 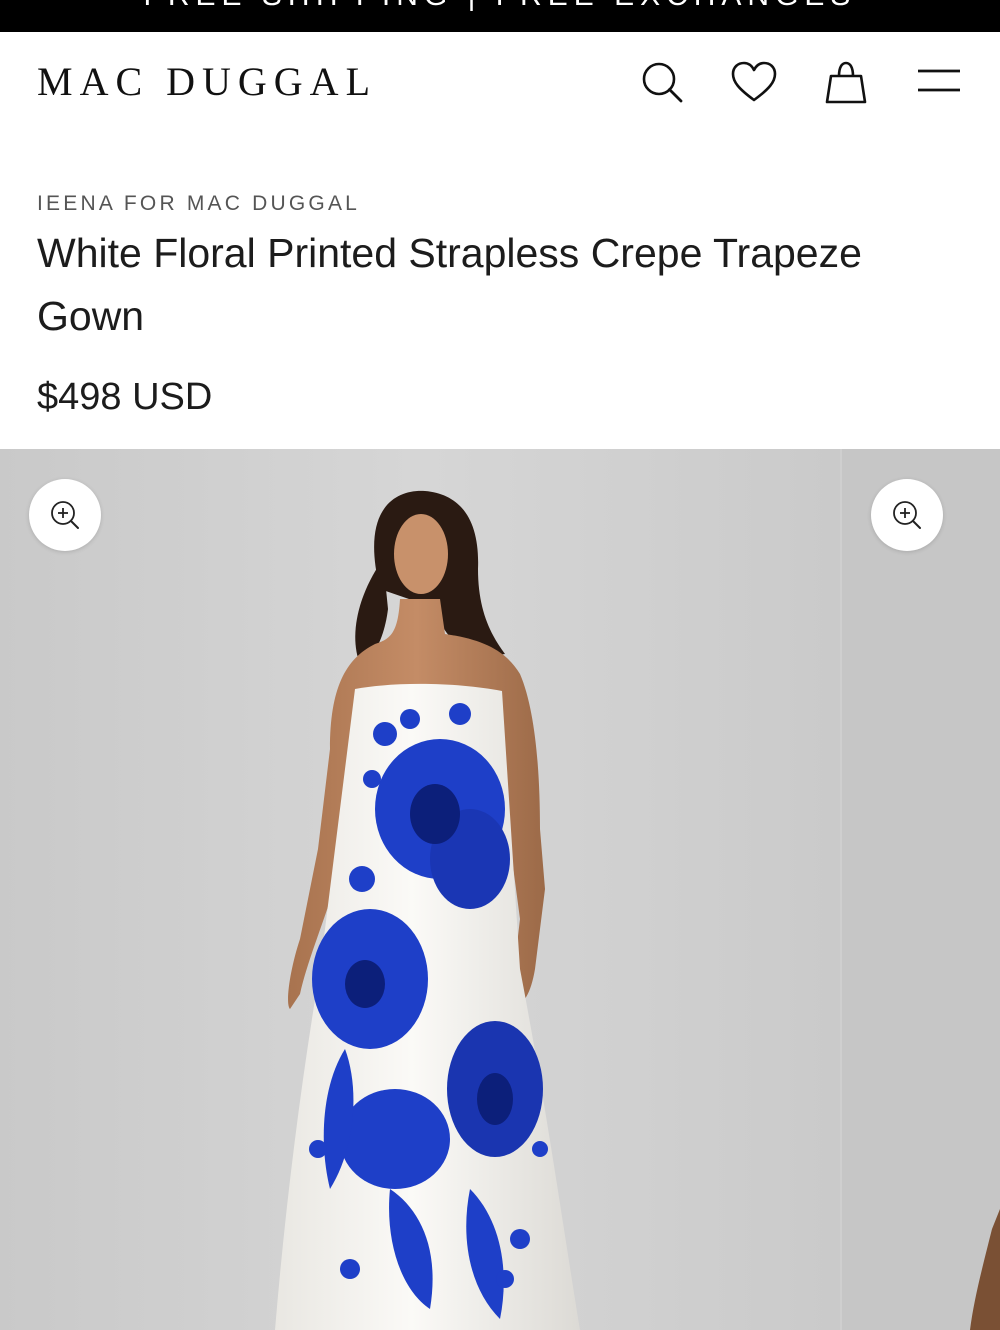 What do you see at coordinates (921, 889) in the screenshot?
I see `next-product-image` at bounding box center [921, 889].